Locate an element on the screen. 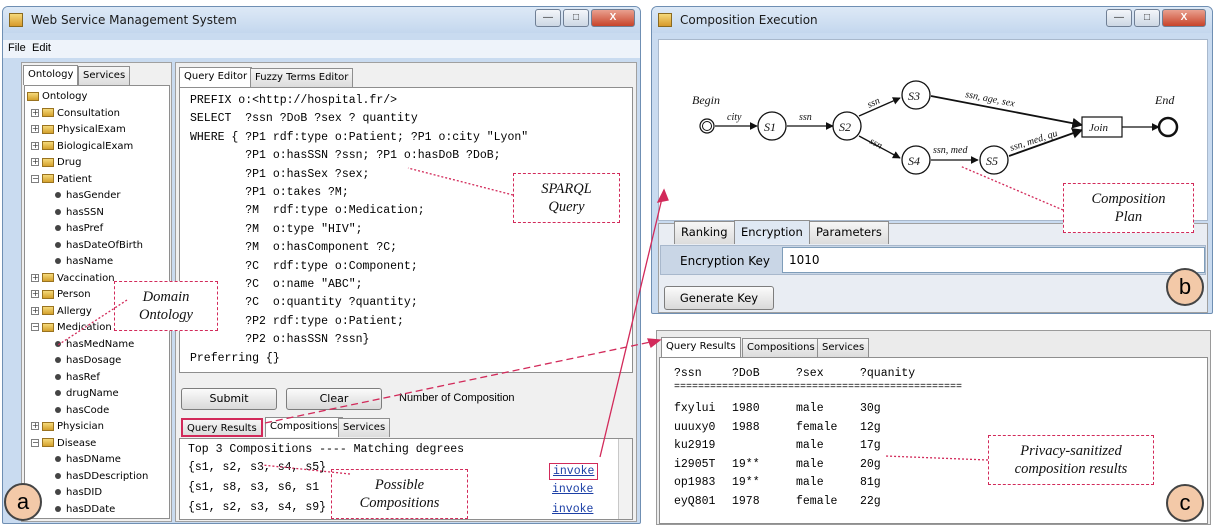 The image size is (1215, 527). tree-folder: − Patient is located at coordinates (61, 180).